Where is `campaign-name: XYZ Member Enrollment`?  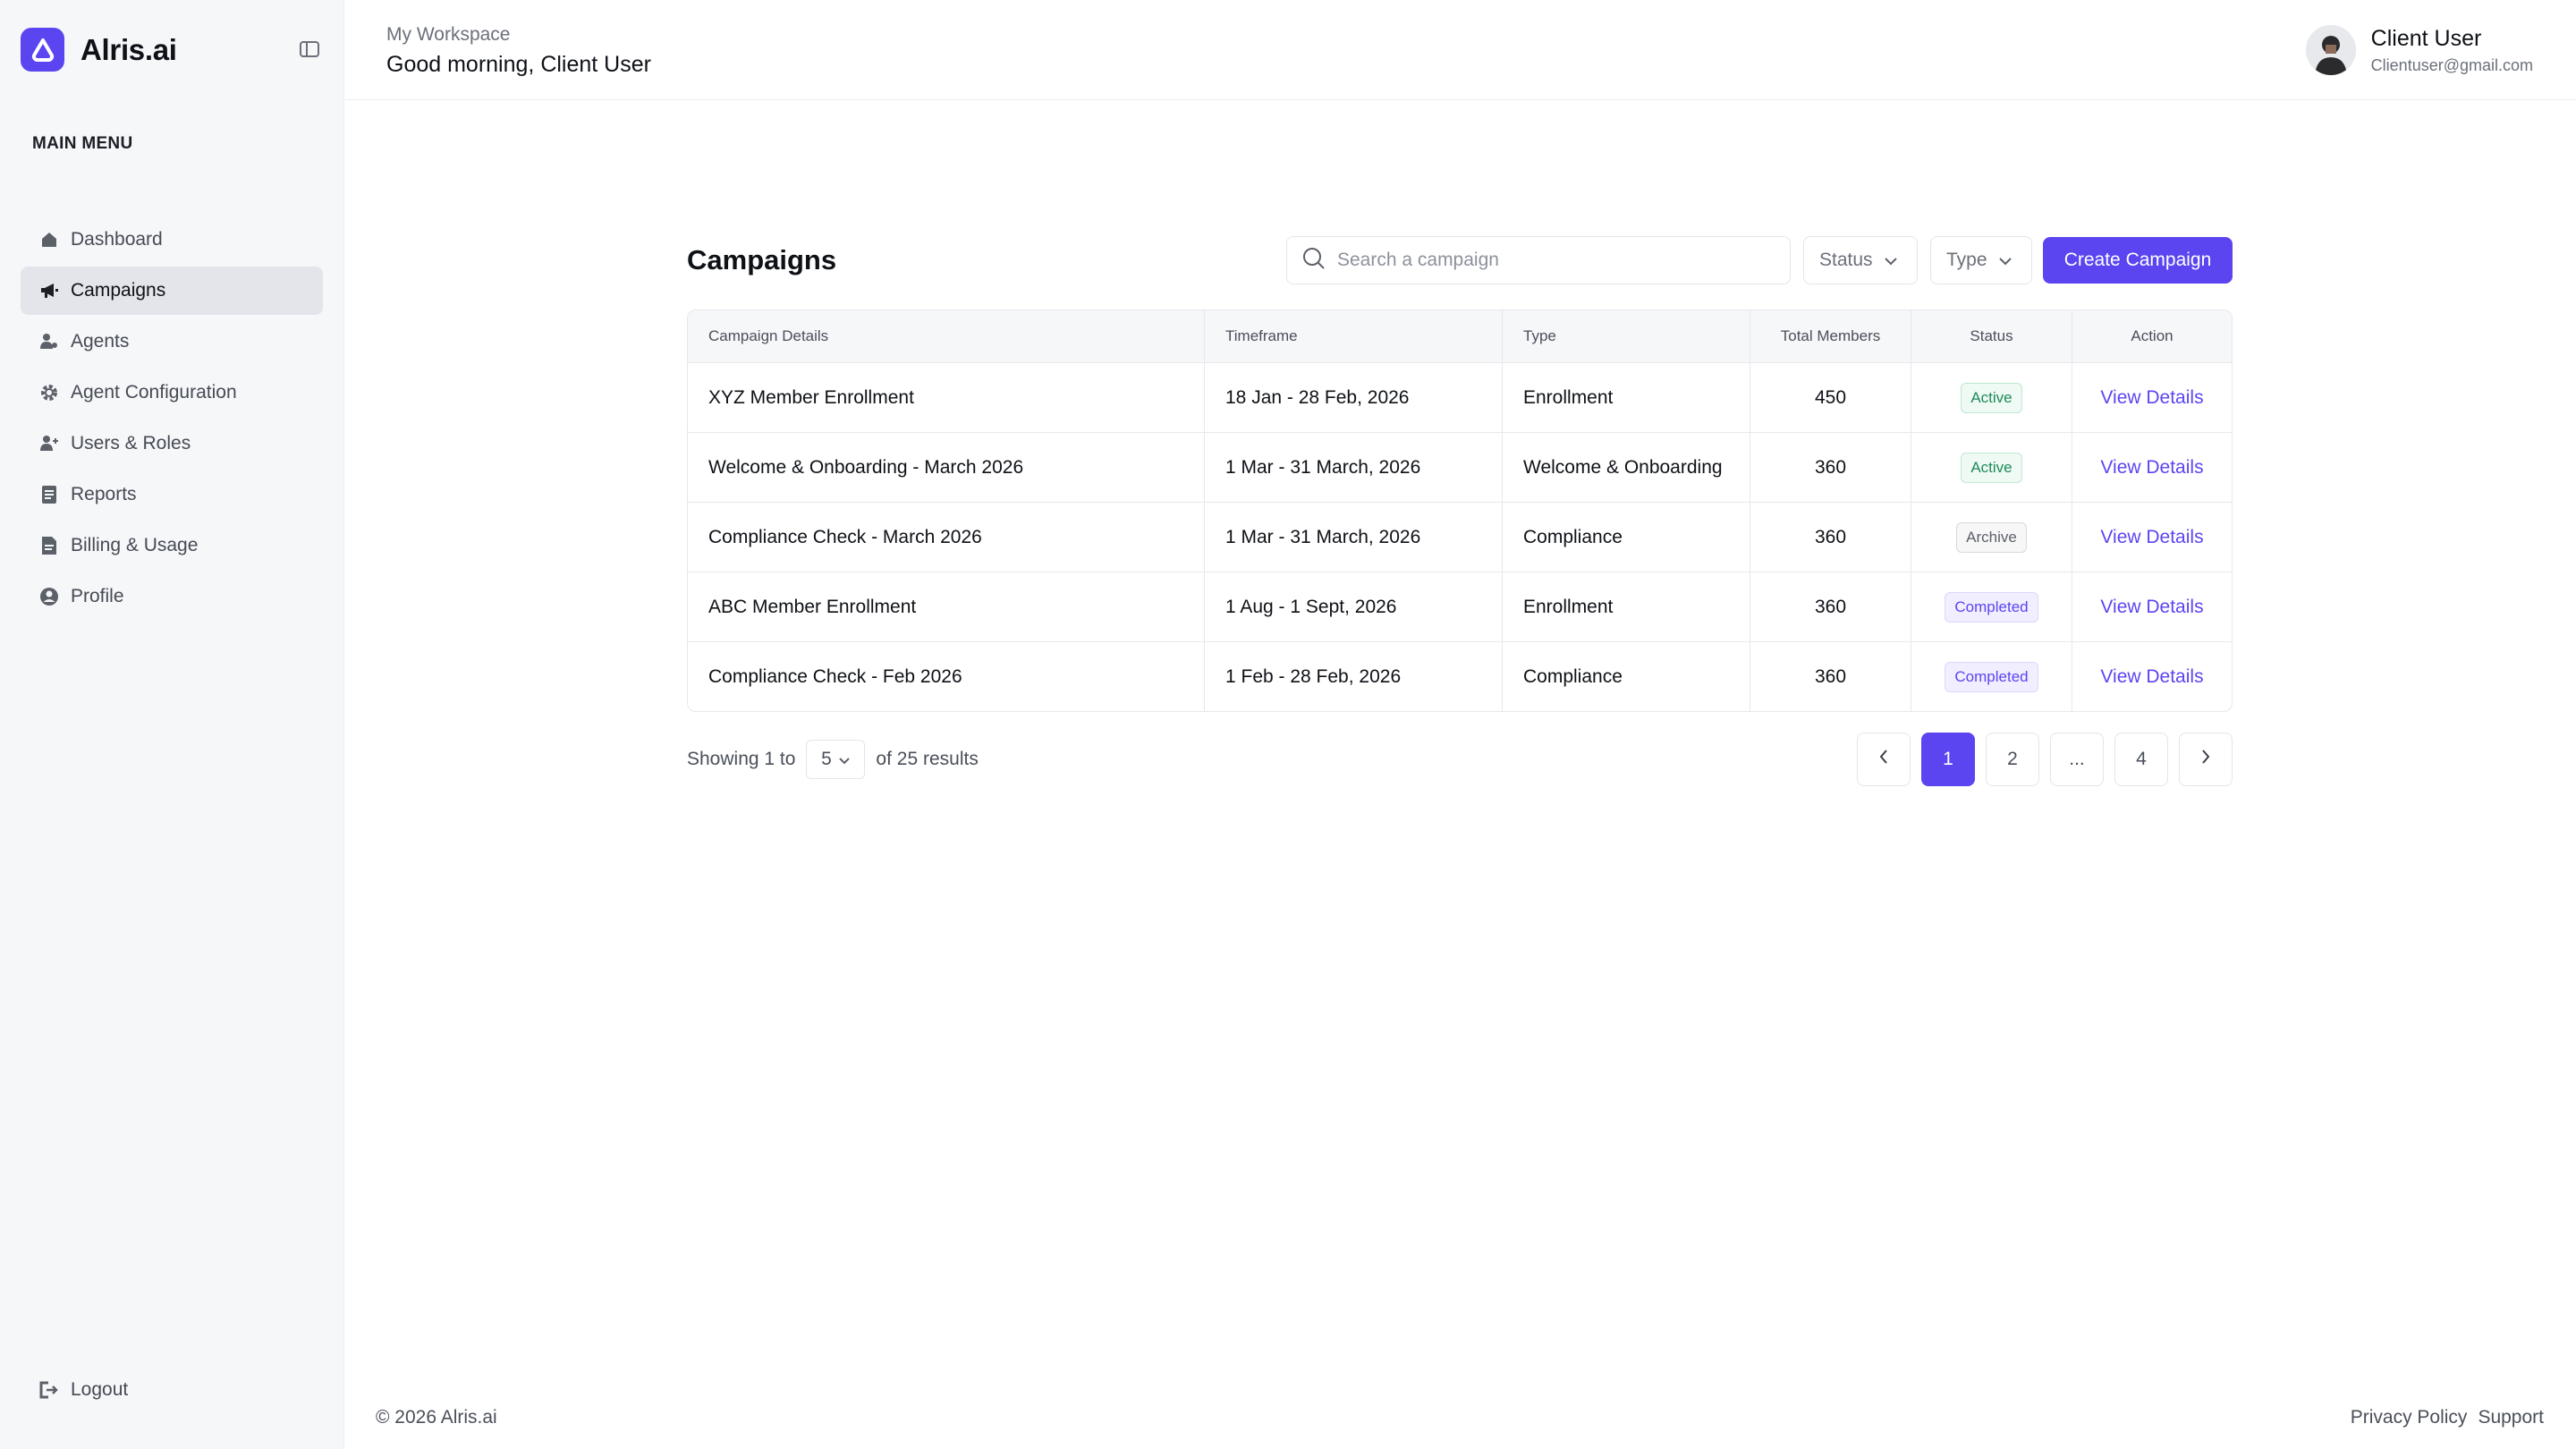 campaign-name: XYZ Member Enrollment is located at coordinates (811, 397).